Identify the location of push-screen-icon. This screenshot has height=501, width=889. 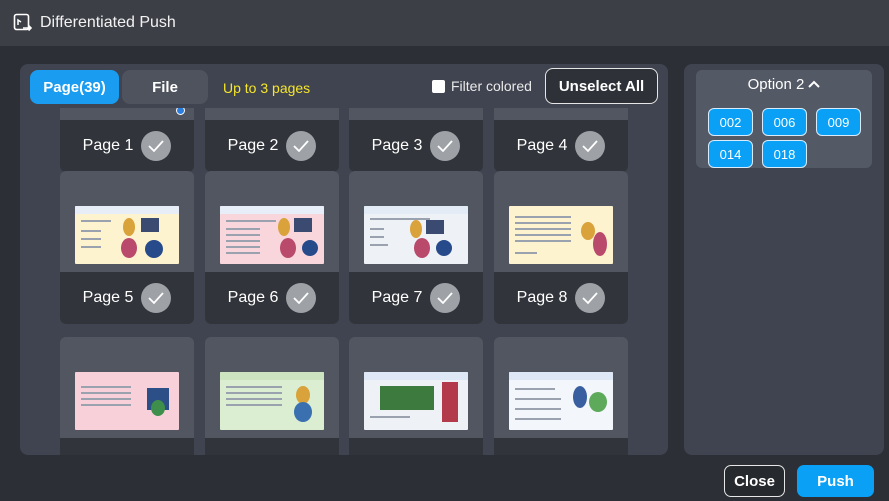
(23, 23).